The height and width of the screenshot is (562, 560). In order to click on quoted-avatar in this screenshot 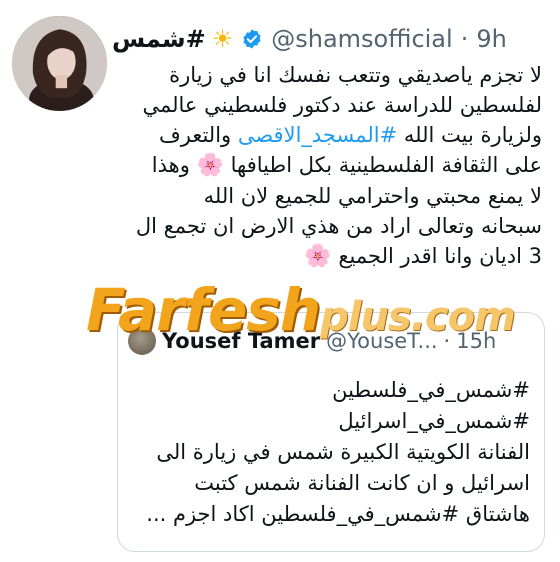, I will do `click(142, 341)`.